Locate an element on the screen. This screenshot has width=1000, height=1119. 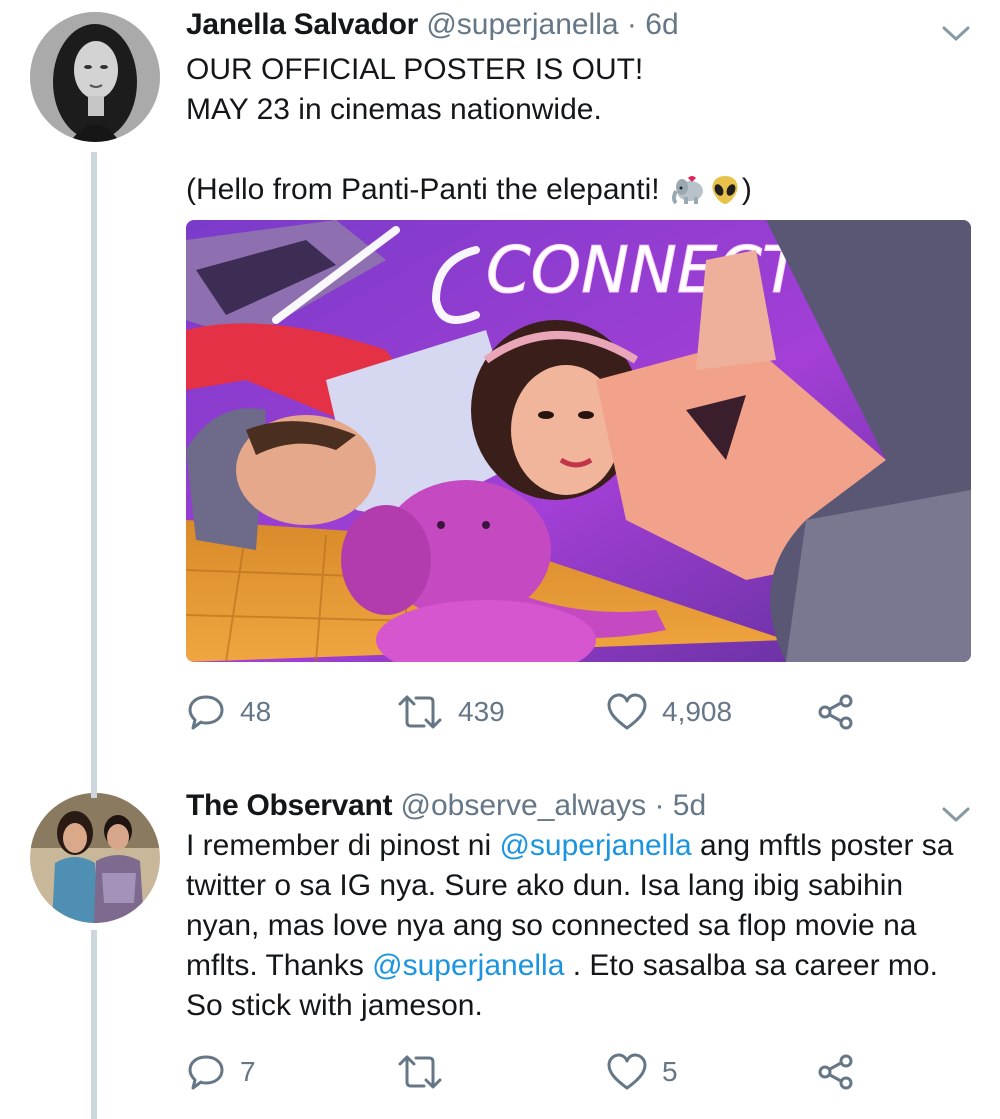
timestamp: 6d is located at coordinates (661, 24).